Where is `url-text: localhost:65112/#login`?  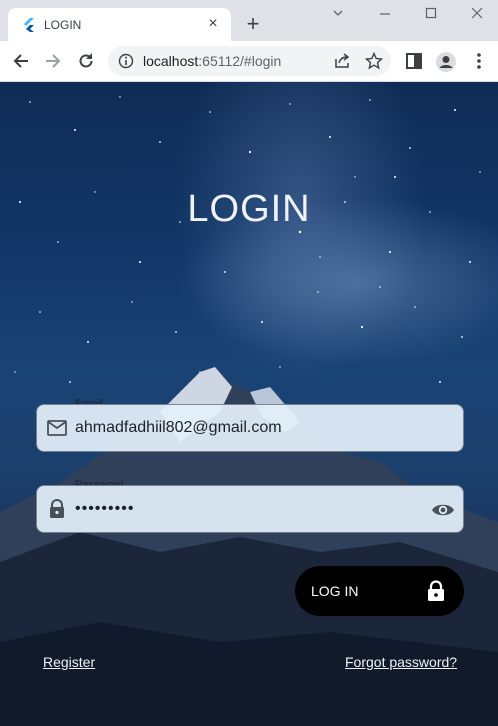
url-text: localhost:65112/#login is located at coordinates (212, 61).